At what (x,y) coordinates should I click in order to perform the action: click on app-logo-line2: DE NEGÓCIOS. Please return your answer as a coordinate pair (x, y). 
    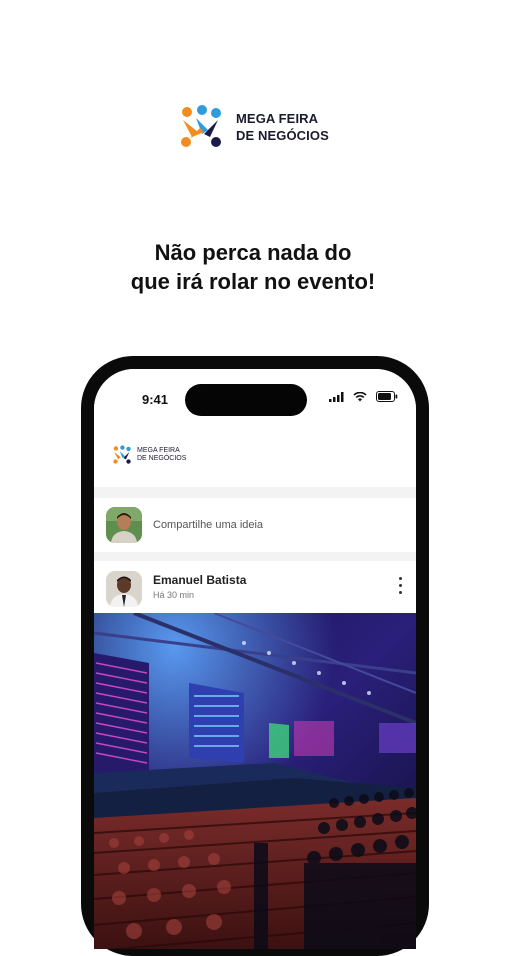
    Looking at the image, I should click on (162, 458).